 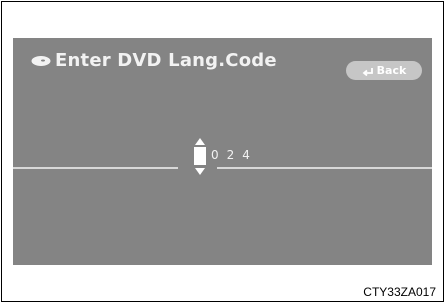 What do you see at coordinates (215, 155) in the screenshot?
I see `code-digit: 0` at bounding box center [215, 155].